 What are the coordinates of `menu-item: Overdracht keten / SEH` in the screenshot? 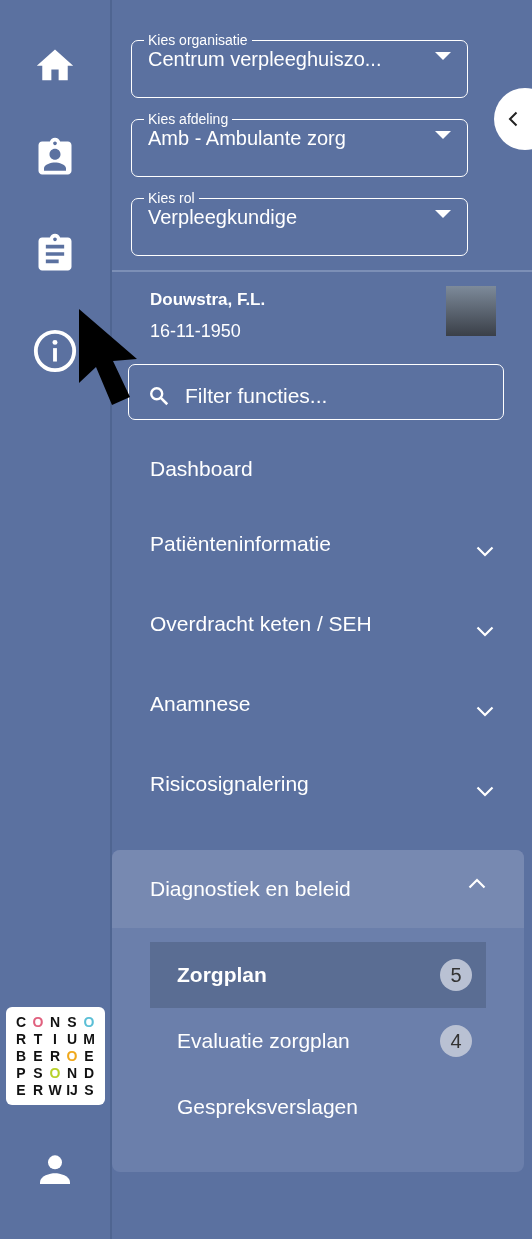 It's located at (322, 624).